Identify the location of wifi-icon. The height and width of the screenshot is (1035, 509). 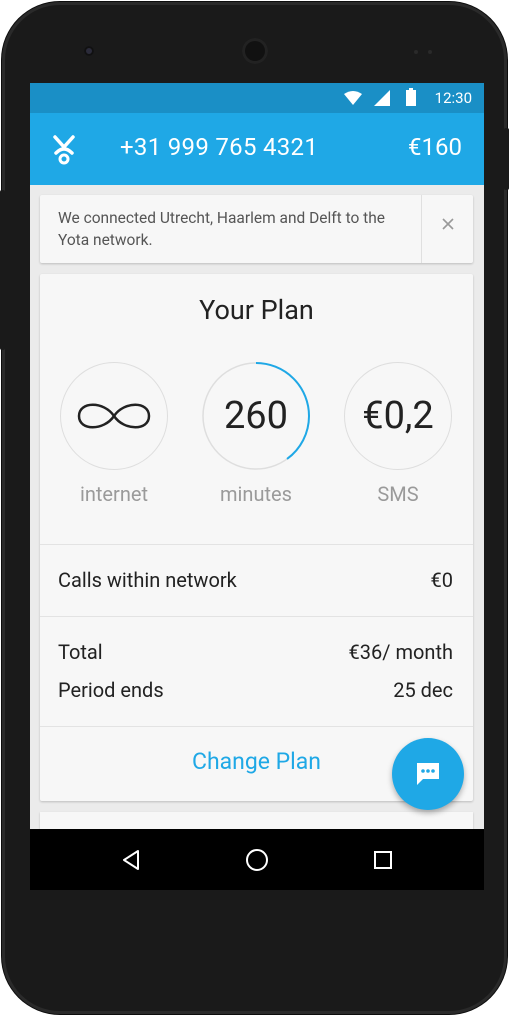
(353, 98).